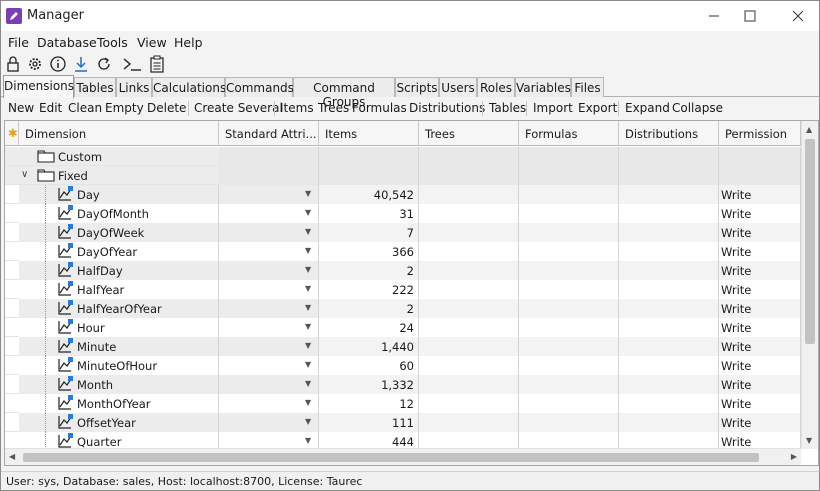  Describe the element at coordinates (403, 403) in the screenshot. I see `table-row: ▼ 12 Write MonthOfYear` at that location.